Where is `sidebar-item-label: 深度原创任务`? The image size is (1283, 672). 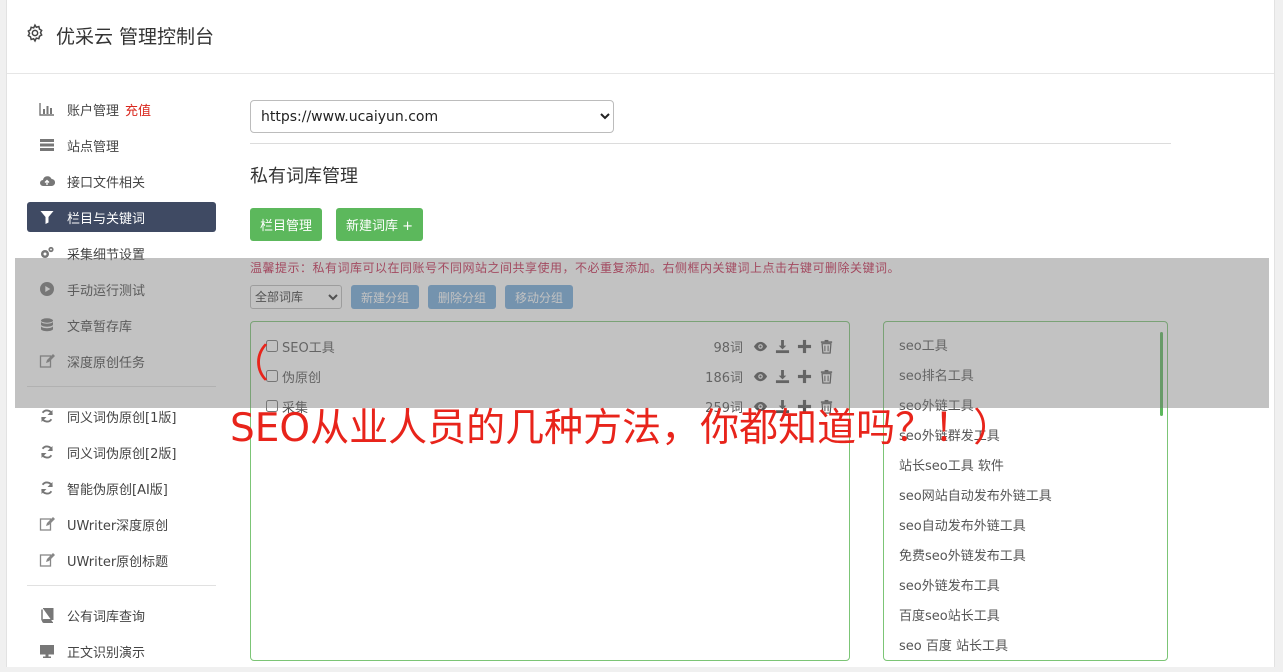 sidebar-item-label: 深度原创任务 is located at coordinates (106, 363).